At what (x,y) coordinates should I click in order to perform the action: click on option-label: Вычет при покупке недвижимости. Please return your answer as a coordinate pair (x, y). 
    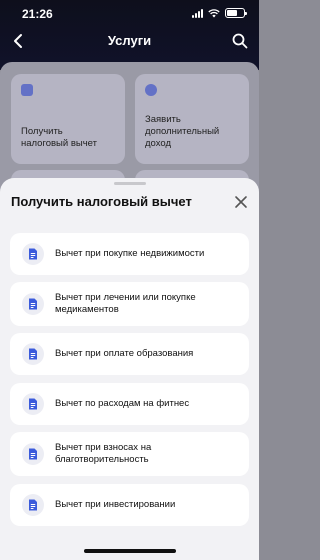
    Looking at the image, I should click on (130, 253).